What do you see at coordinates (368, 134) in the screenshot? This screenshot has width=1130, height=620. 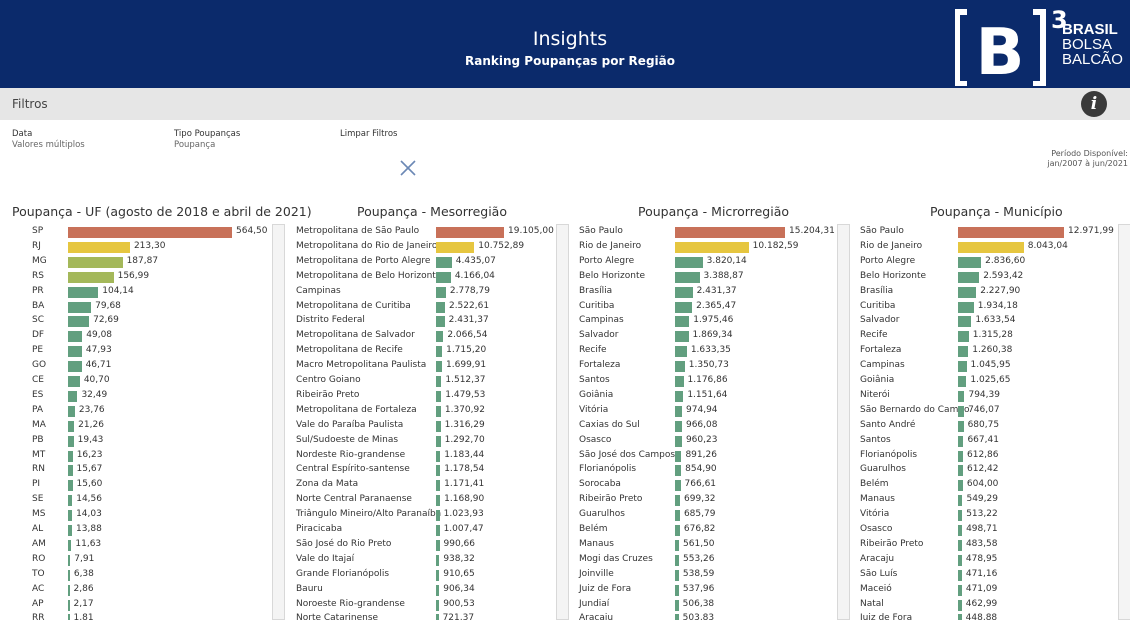 I see `clear-filters-link: Limpar Filtros` at bounding box center [368, 134].